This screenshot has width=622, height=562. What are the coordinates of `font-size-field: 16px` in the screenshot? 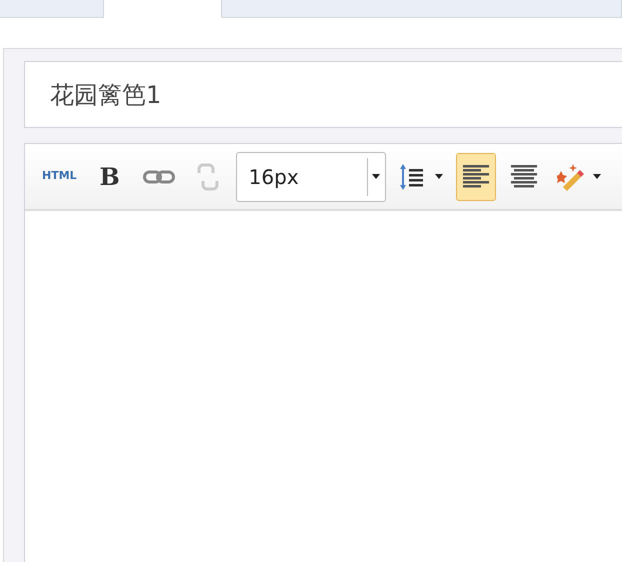 It's located at (311, 177).